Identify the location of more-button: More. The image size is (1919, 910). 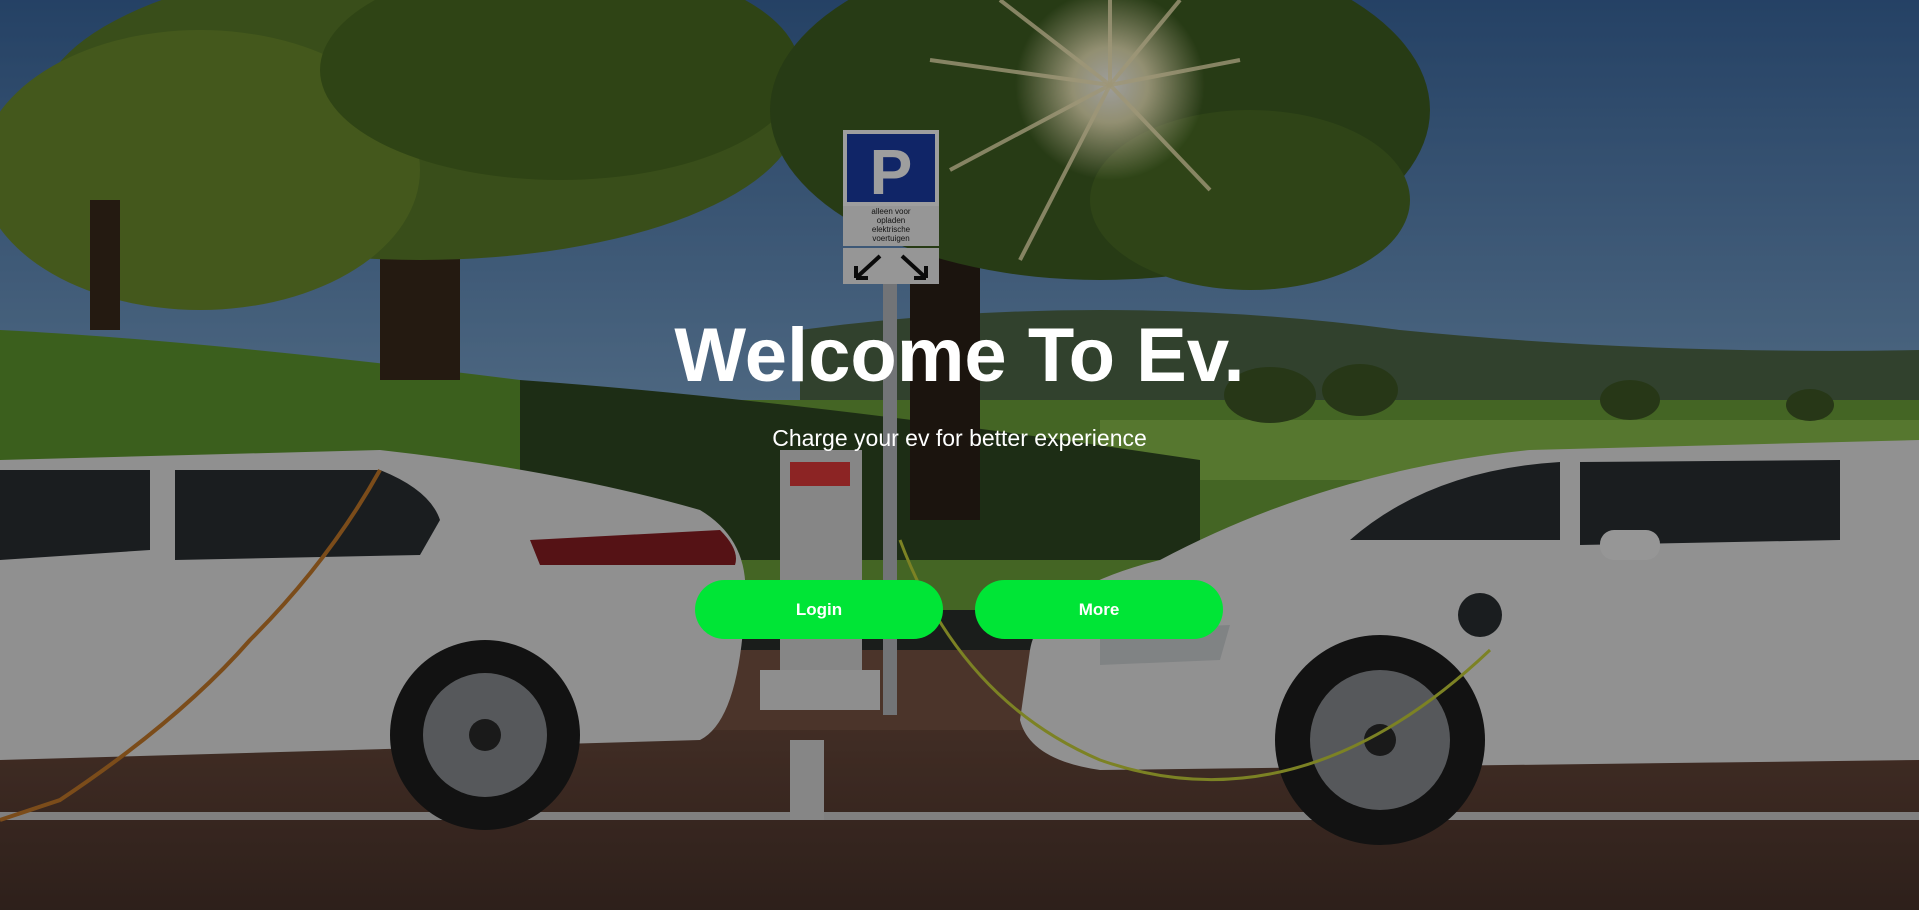
(1099, 609).